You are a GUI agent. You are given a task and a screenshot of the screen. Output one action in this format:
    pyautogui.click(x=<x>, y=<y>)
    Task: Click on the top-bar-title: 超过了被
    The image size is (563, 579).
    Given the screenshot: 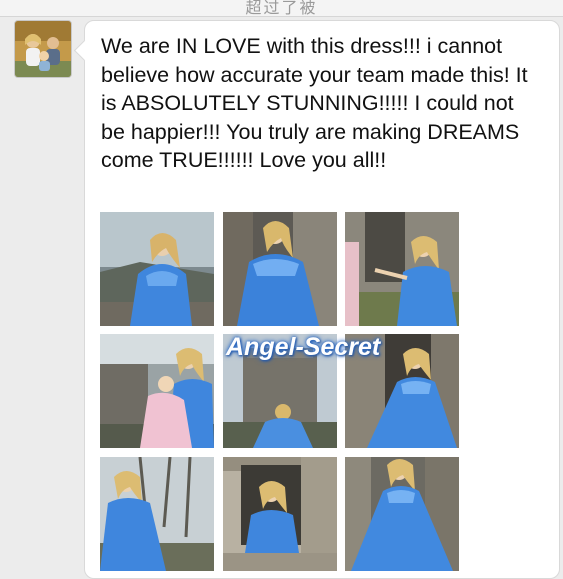 What is the action you would take?
    pyautogui.click(x=281, y=8)
    